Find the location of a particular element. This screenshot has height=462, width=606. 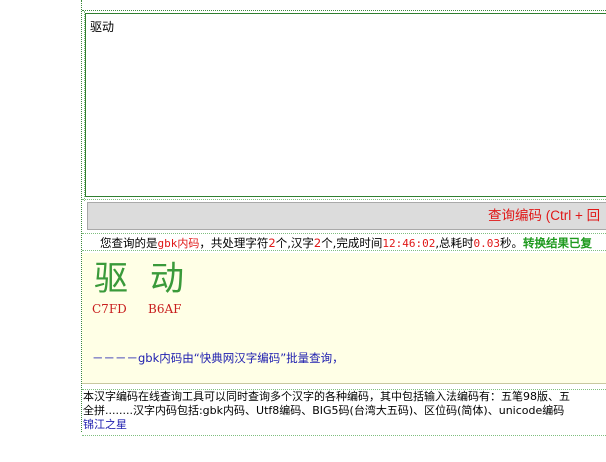

query-encoding-button: 查询编码 (Ctrl + 回 is located at coordinates (346, 216).